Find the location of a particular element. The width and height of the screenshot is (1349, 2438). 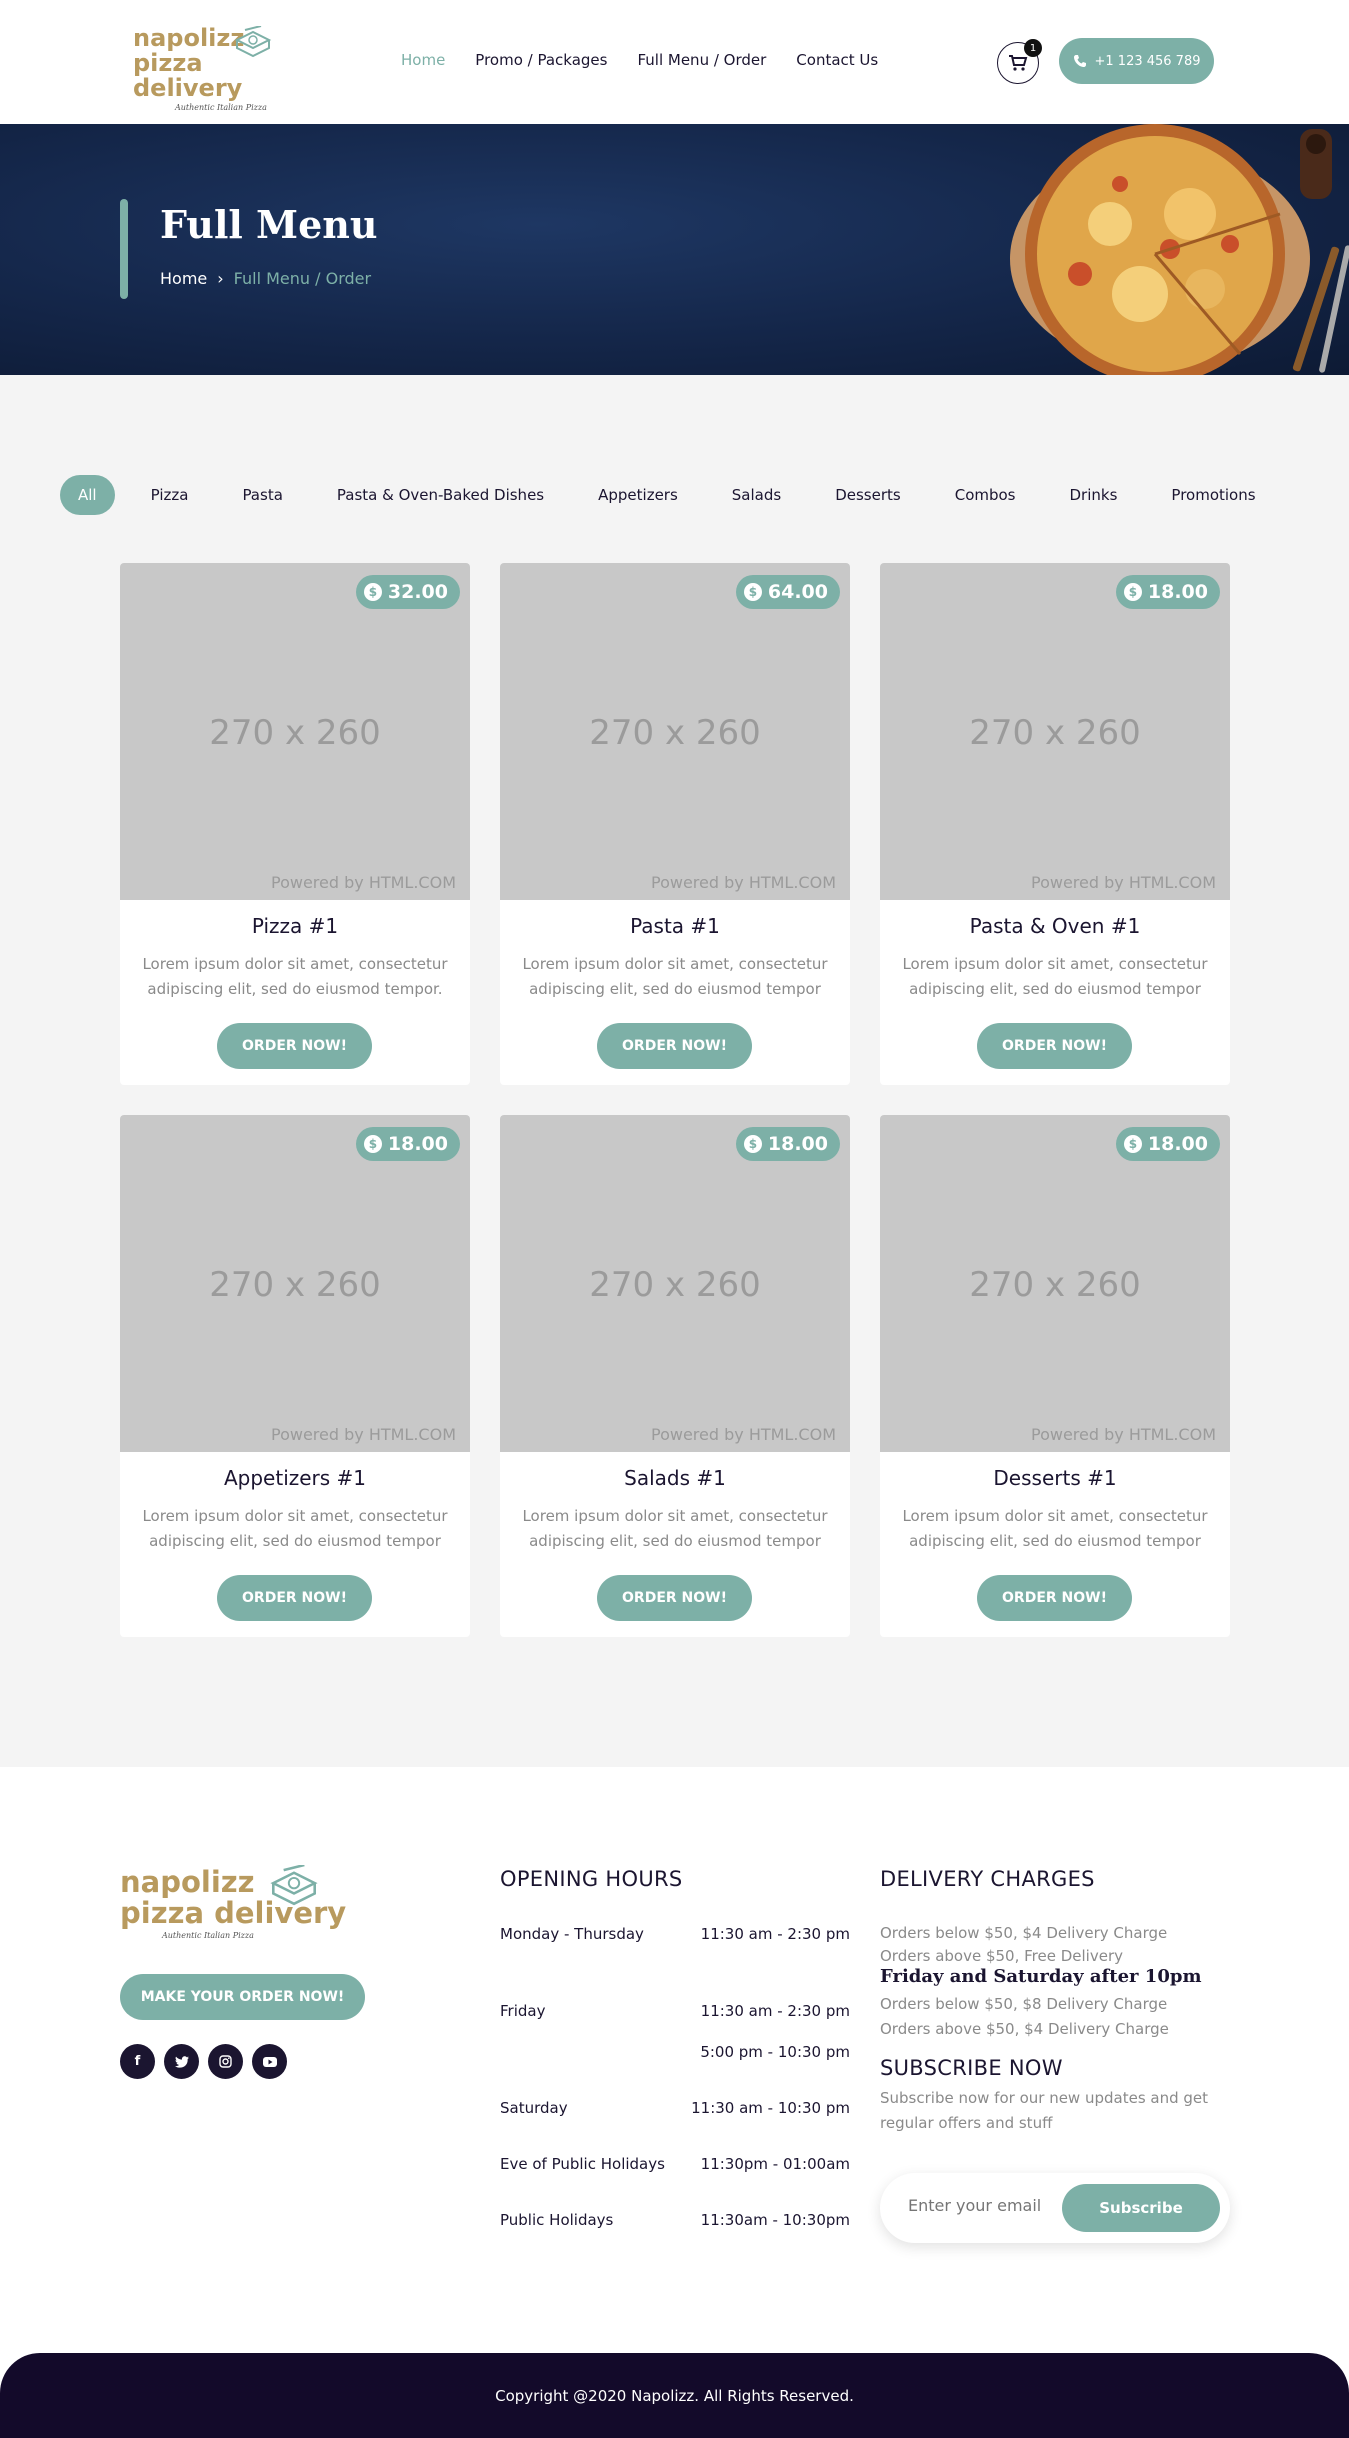

nav-contact: Contact Us is located at coordinates (837, 60).